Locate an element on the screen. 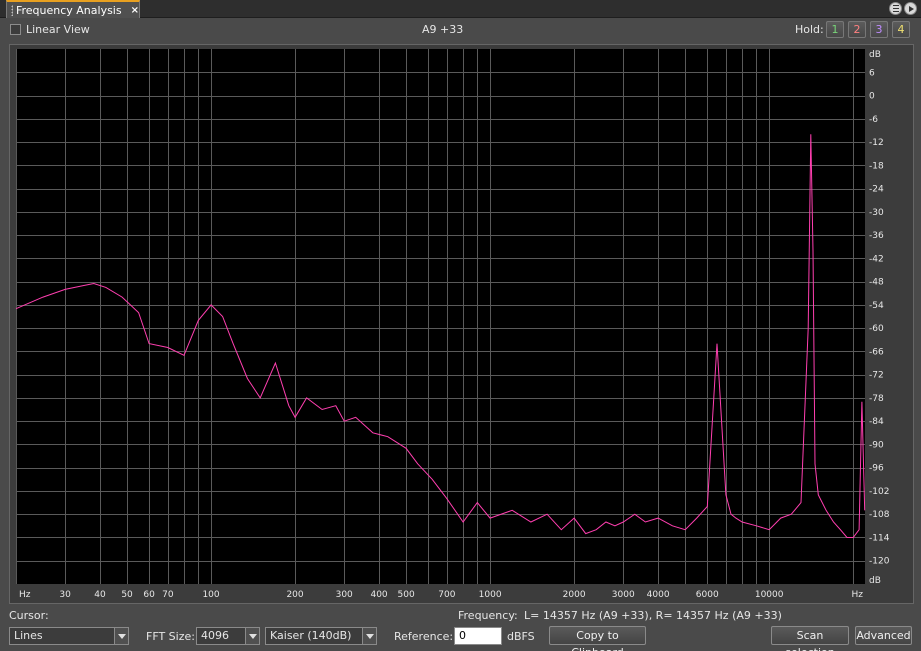  y-axis-unit-bottom: dB is located at coordinates (875, 581).